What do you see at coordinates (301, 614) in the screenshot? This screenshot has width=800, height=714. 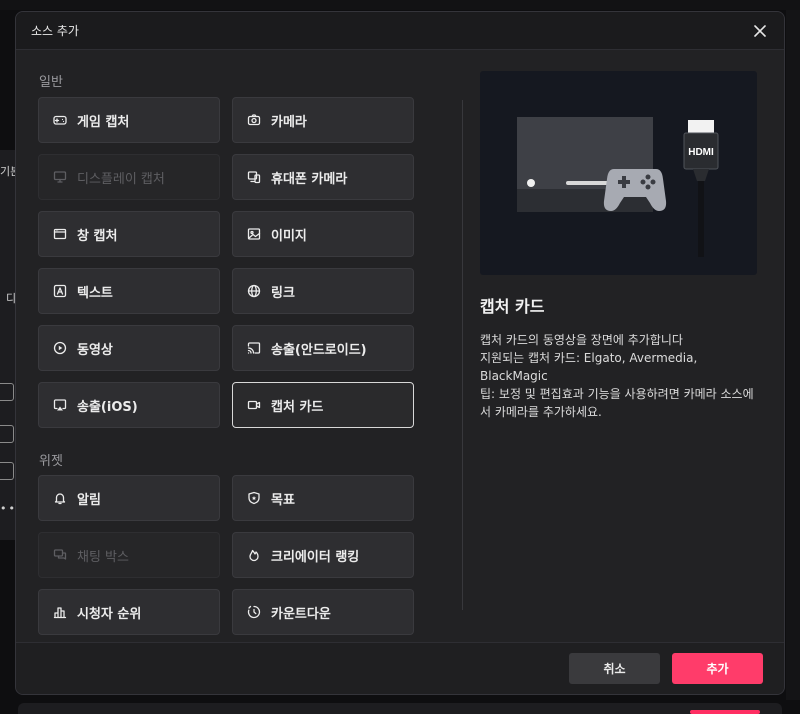 I see `source-option-label: 카운트다운` at bounding box center [301, 614].